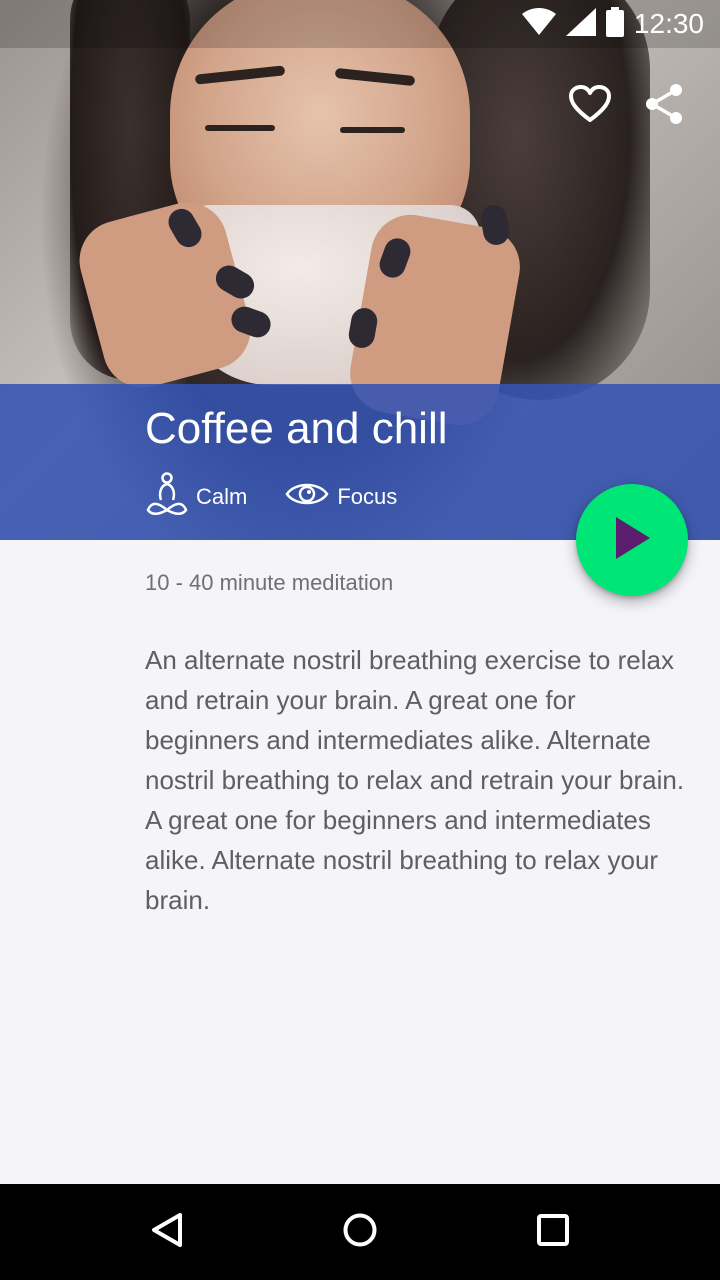 Image resolution: width=720 pixels, height=1280 pixels. I want to click on share-icon, so click(664, 106).